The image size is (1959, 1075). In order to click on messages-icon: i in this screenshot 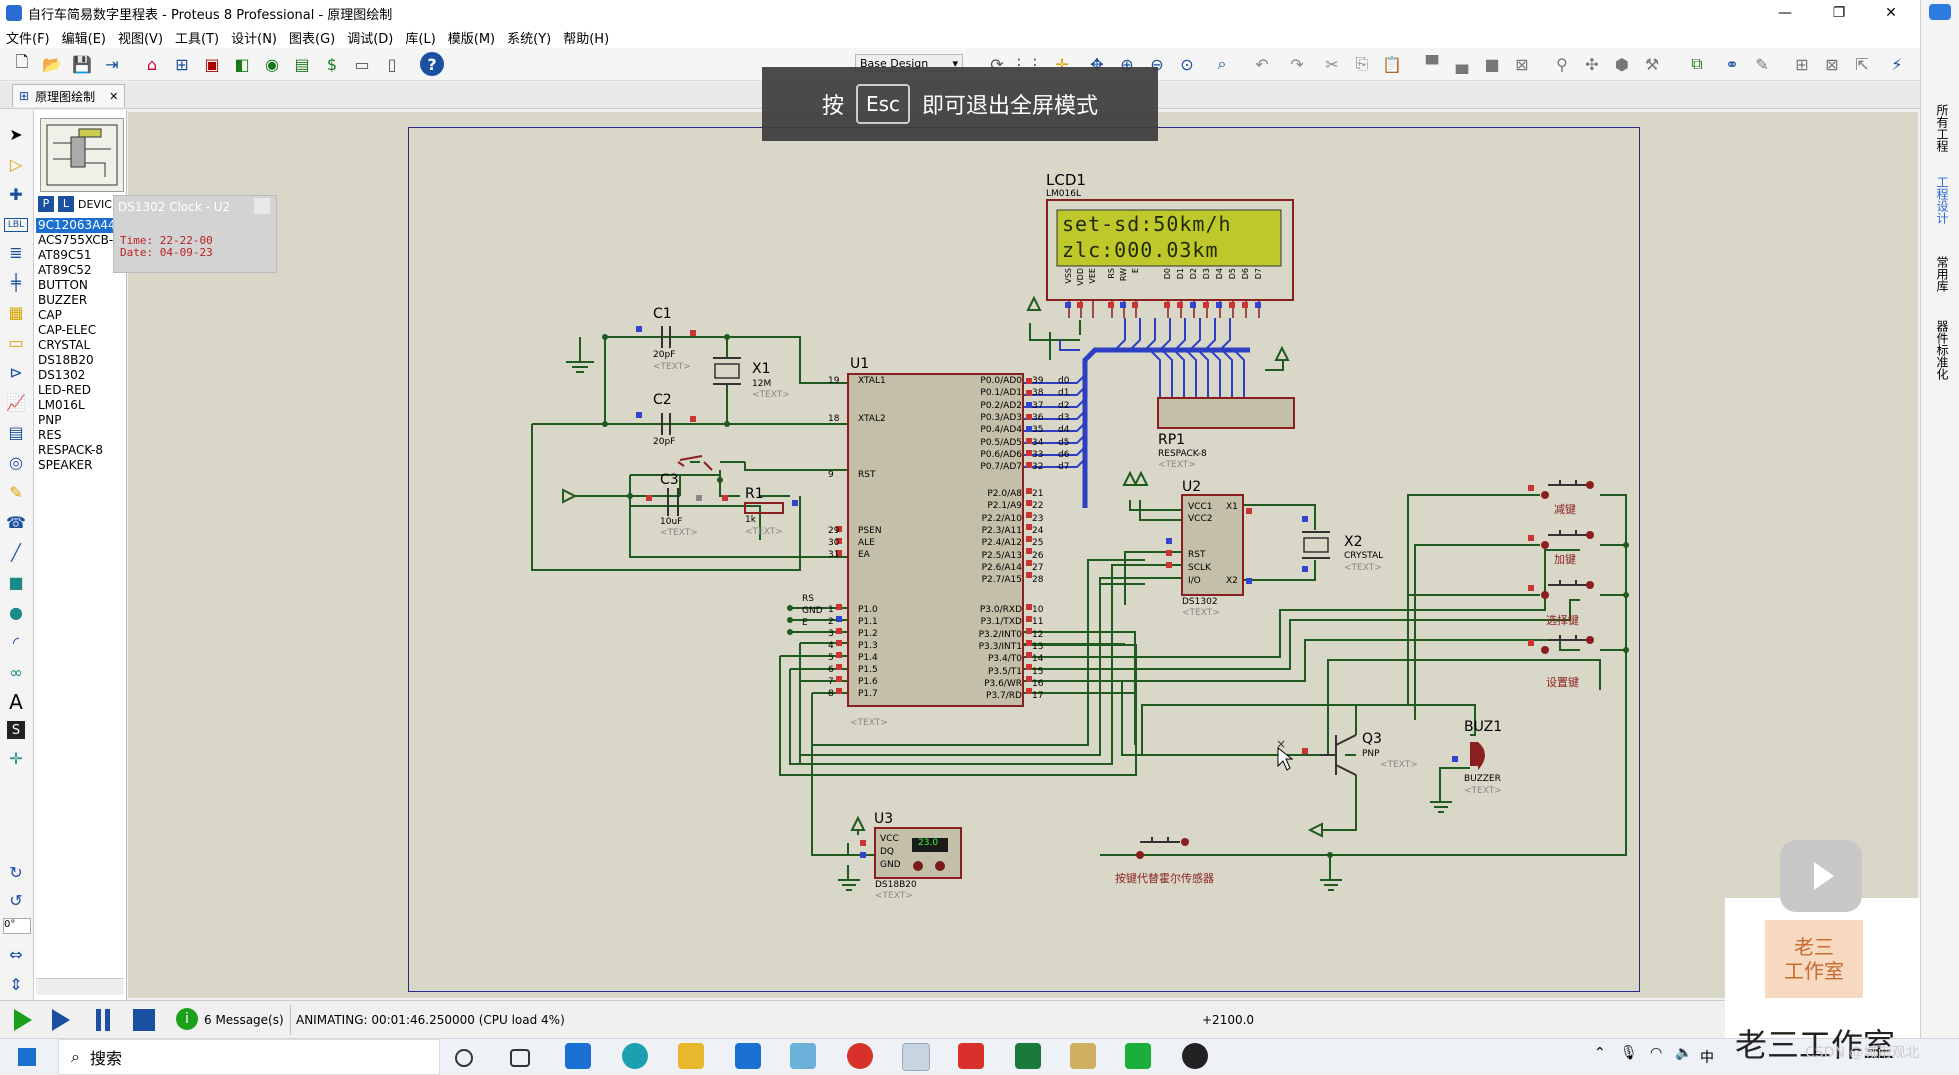, I will do `click(187, 1019)`.